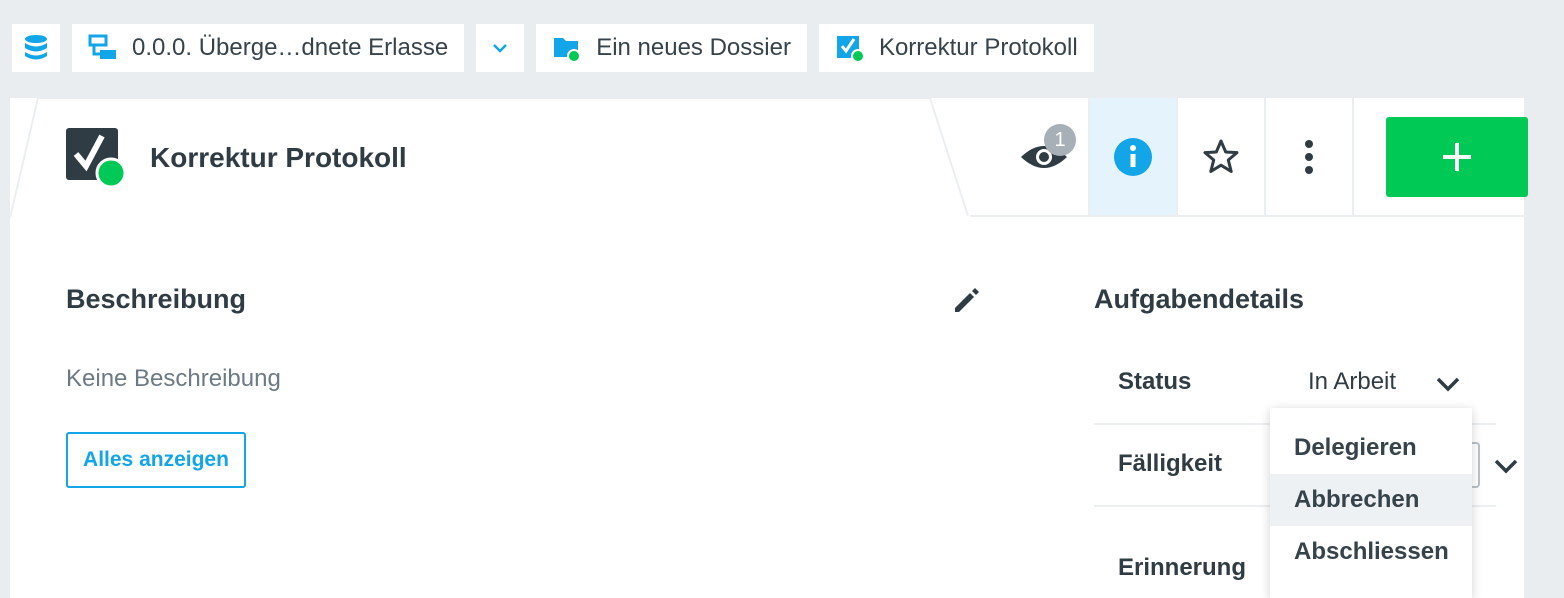  I want to click on info-button, so click(1132, 157).